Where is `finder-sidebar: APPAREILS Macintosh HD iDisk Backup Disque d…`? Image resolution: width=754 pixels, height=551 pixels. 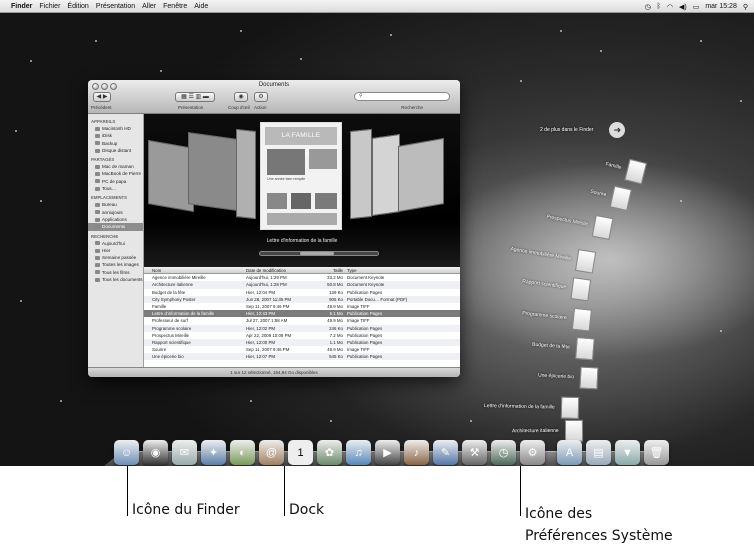 finder-sidebar: APPAREILS Macintosh HD iDisk Backup Disque d… is located at coordinates (116, 240).